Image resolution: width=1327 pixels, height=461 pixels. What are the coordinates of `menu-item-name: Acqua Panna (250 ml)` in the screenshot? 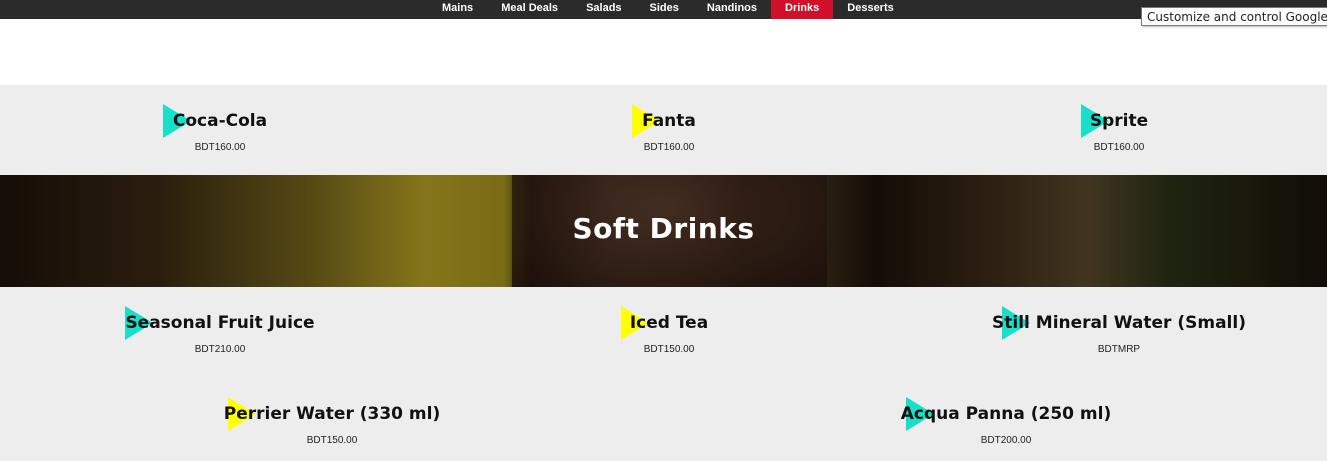 It's located at (1006, 414).